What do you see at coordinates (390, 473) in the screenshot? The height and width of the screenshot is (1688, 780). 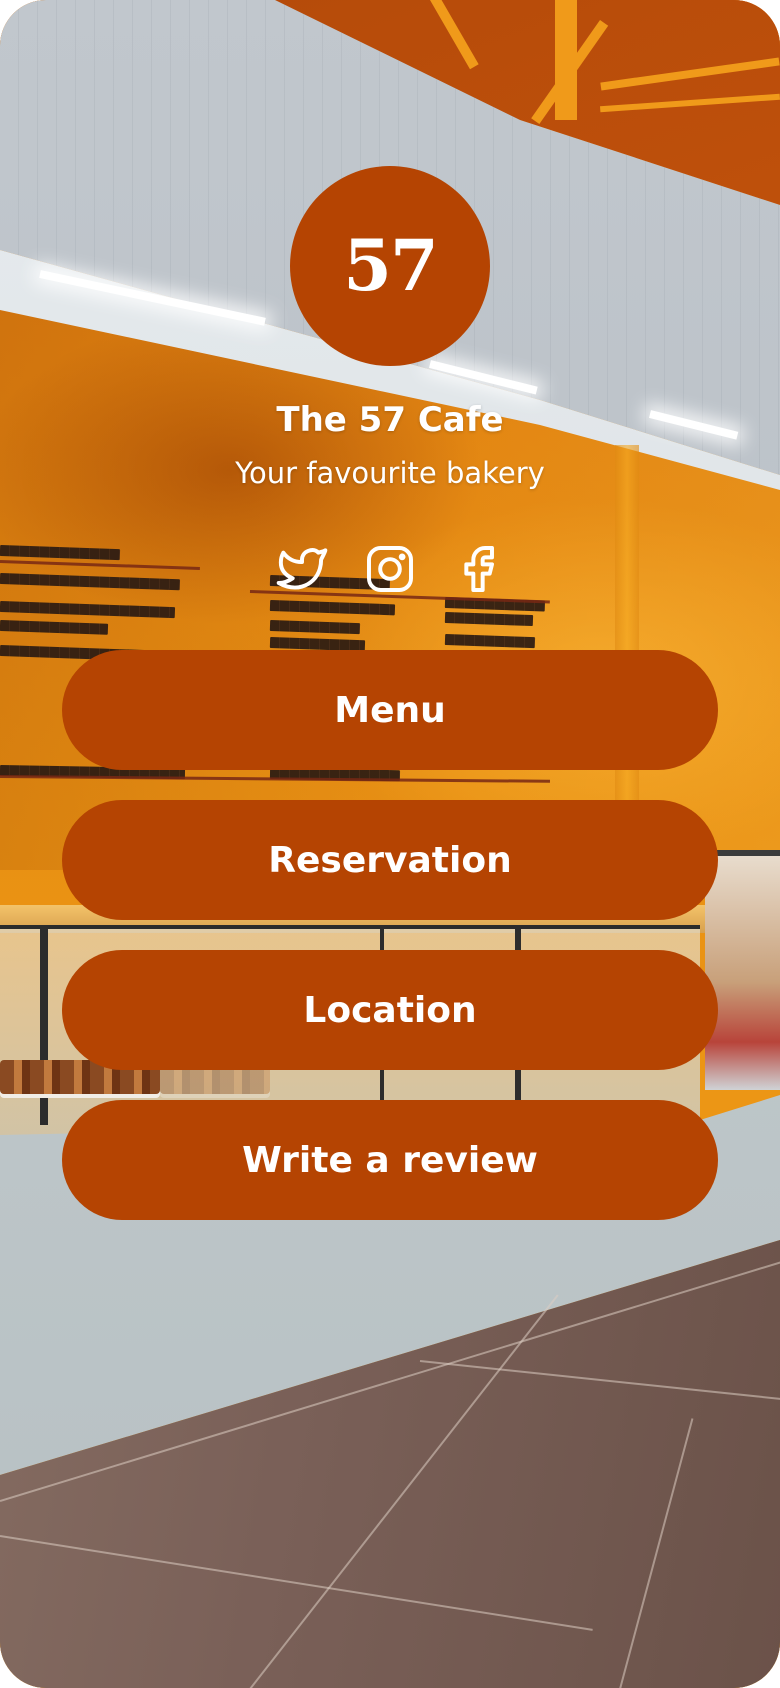 I see `tagline: Your favourite bakery` at bounding box center [390, 473].